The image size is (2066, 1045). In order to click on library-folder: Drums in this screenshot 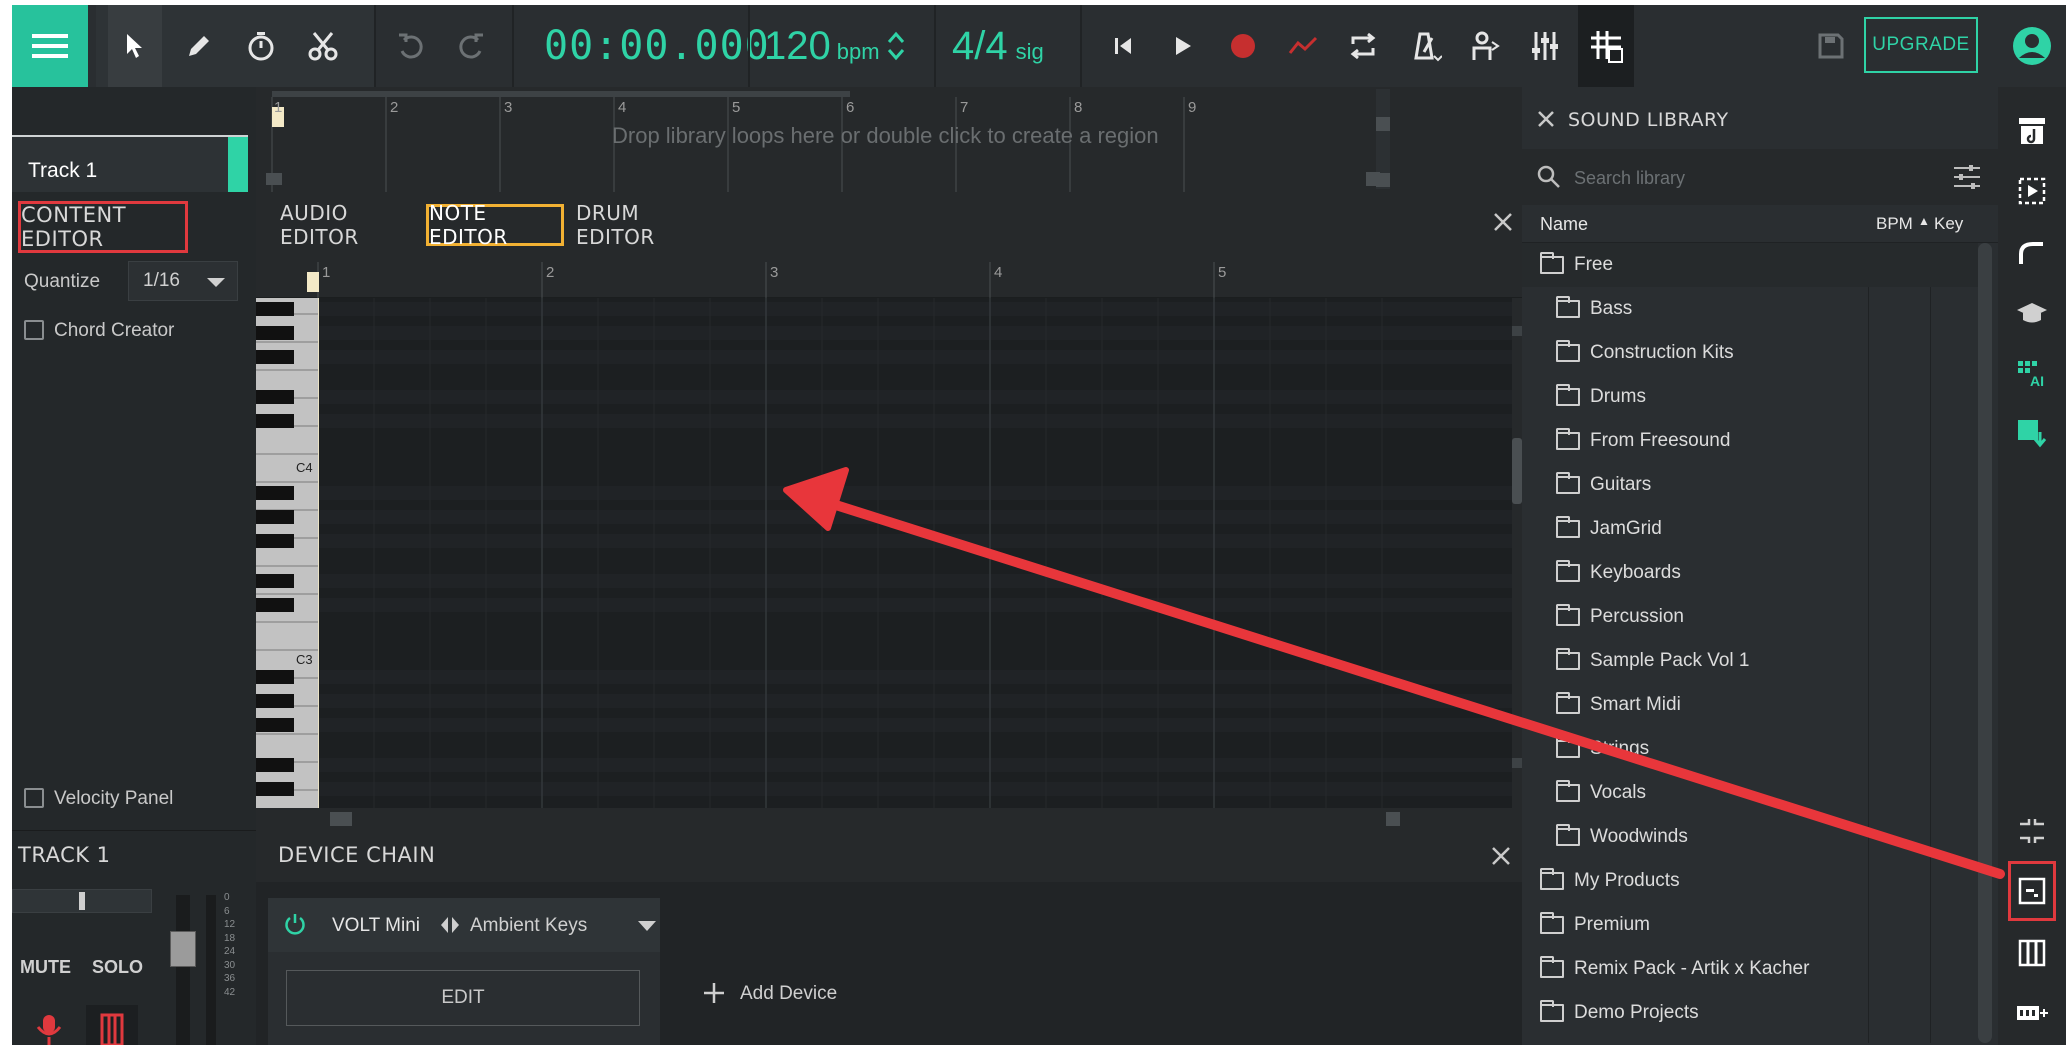, I will do `click(1750, 397)`.